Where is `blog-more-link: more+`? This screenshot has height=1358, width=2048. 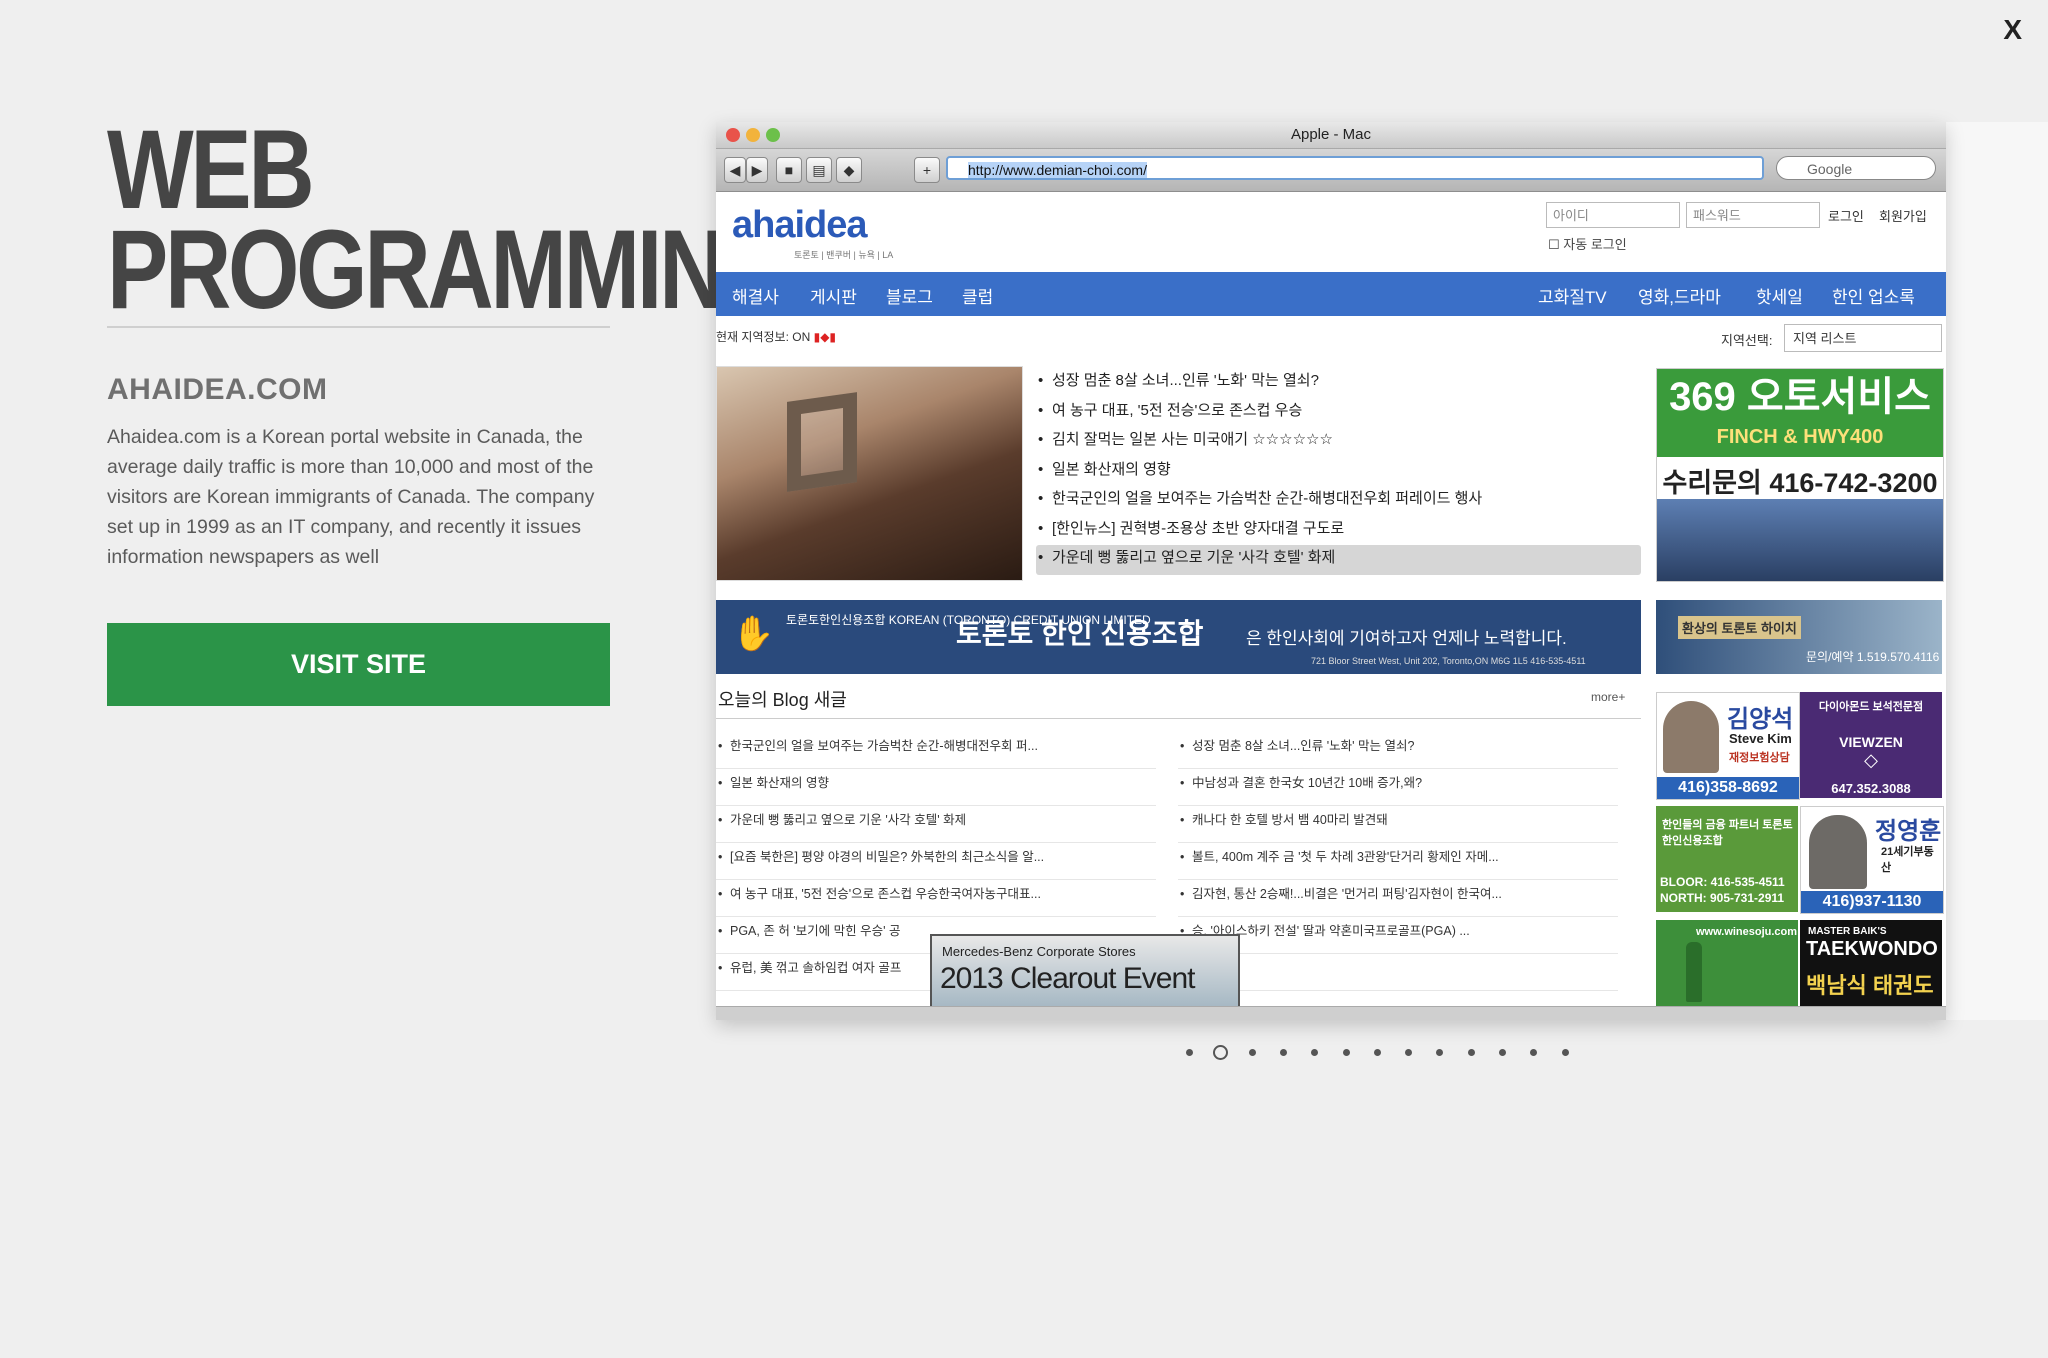
blog-more-link: more+ is located at coordinates (1608, 697).